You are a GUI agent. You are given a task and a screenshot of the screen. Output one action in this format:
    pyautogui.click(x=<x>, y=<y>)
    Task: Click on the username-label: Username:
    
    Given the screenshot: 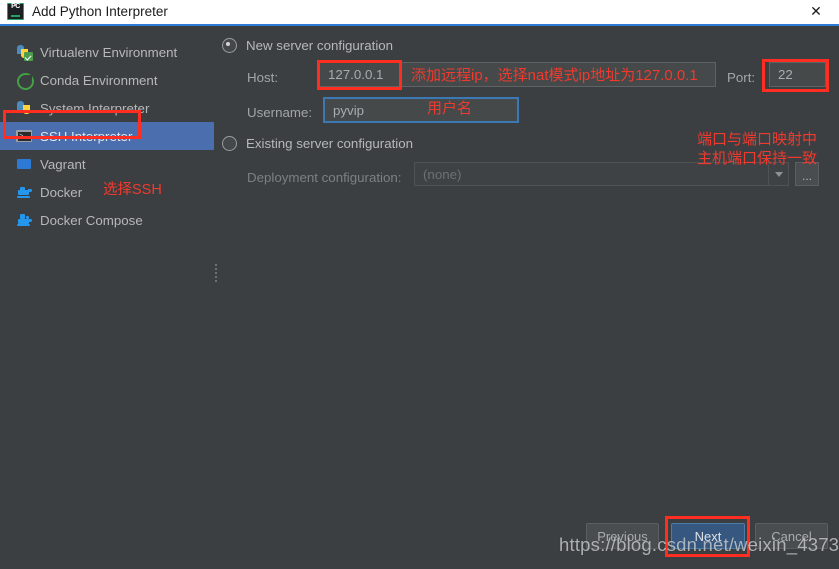 What is the action you would take?
    pyautogui.click(x=280, y=112)
    